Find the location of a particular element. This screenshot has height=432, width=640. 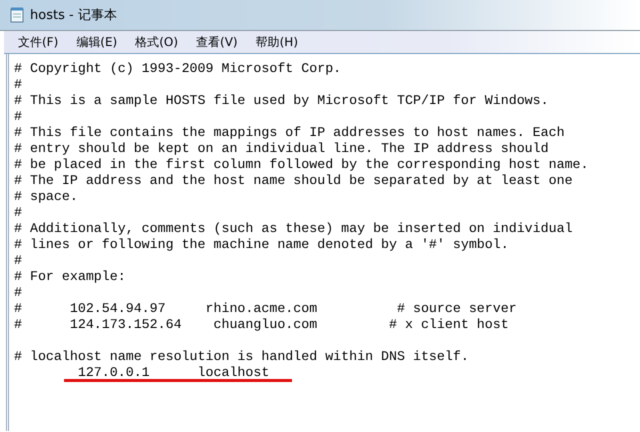

text-line: # Copyright (c) 1993-2009 Microsoft Corp. is located at coordinates (178, 68).